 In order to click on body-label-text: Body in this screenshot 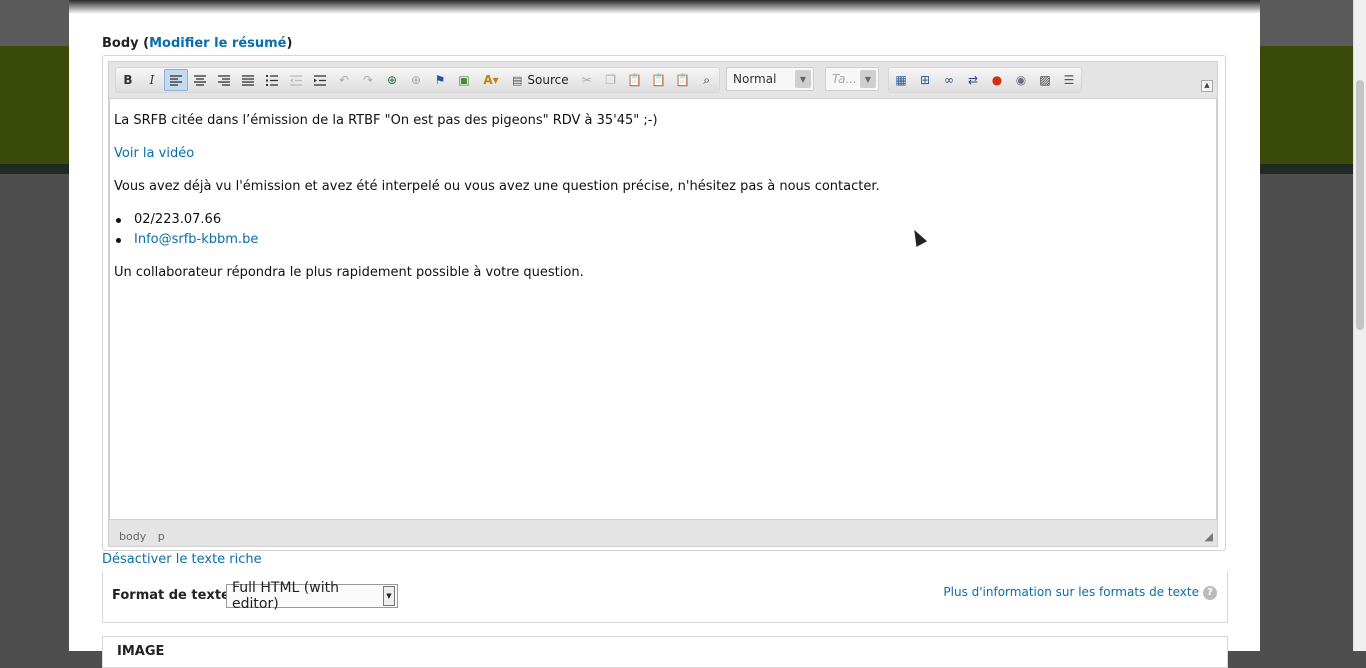, I will do `click(120, 43)`.